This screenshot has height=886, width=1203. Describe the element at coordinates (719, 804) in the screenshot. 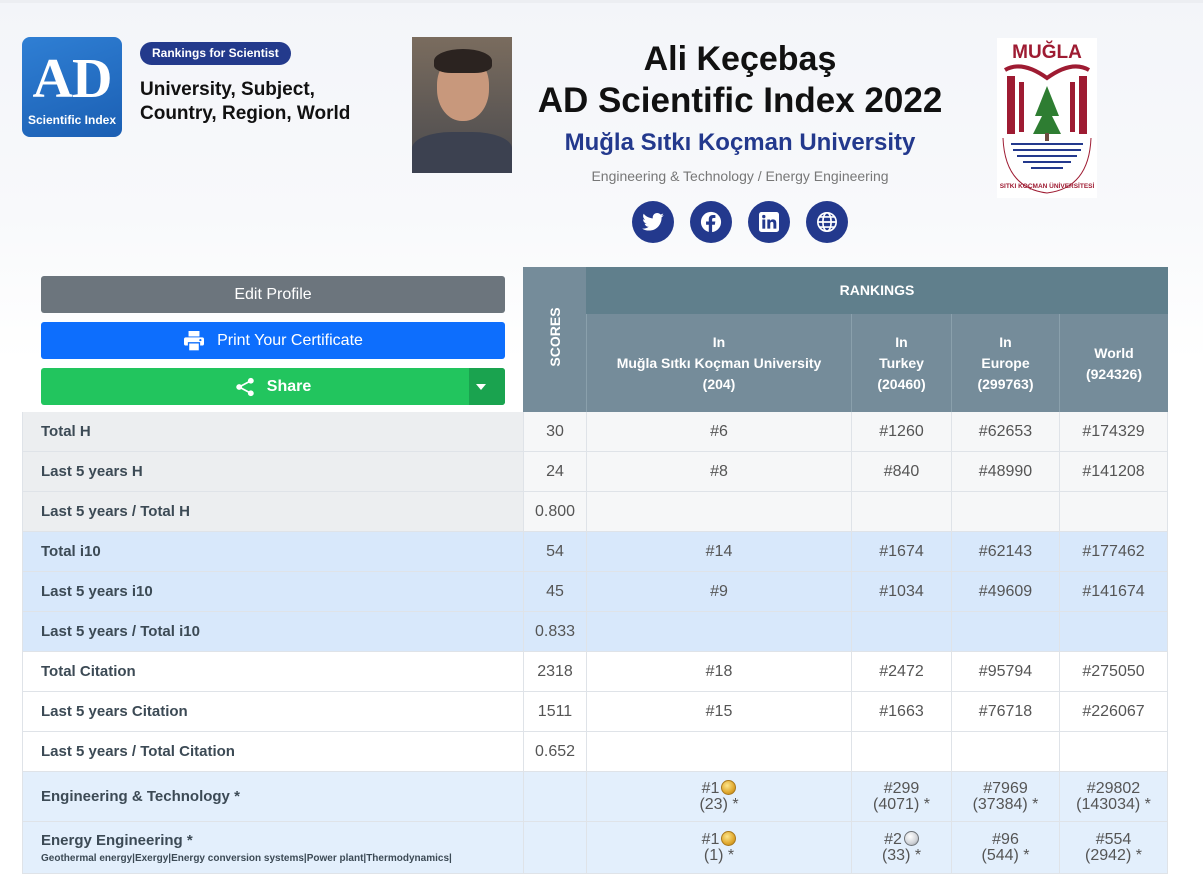

I see `rank-total: (23) *` at that location.